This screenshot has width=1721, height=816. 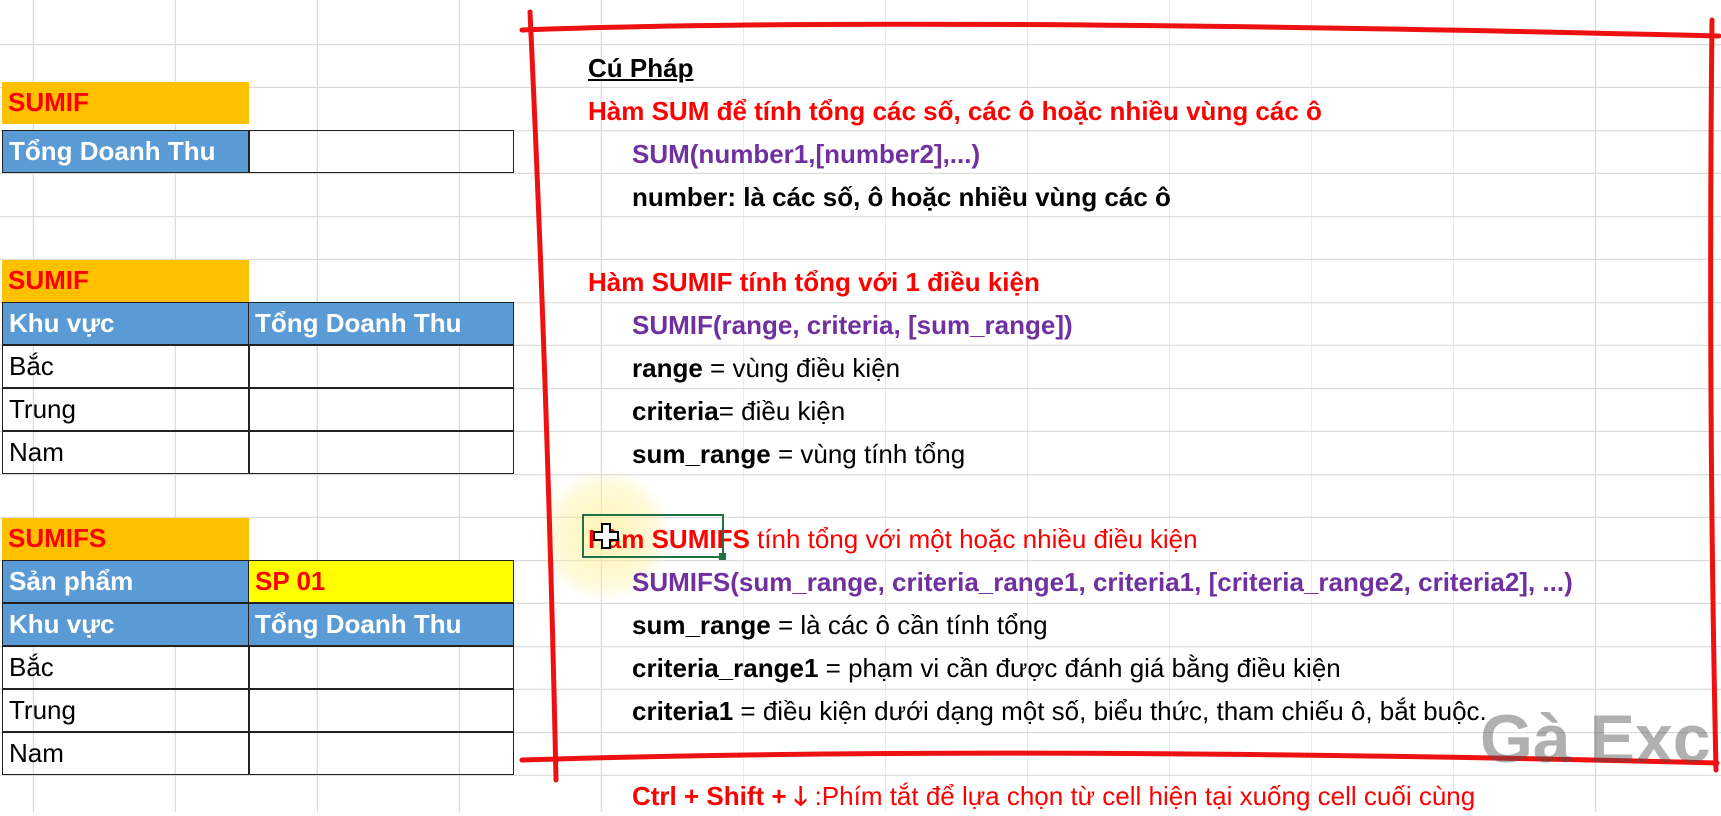 What do you see at coordinates (126, 323) in the screenshot?
I see `sumif2-col-khu-vuc: Khu vực` at bounding box center [126, 323].